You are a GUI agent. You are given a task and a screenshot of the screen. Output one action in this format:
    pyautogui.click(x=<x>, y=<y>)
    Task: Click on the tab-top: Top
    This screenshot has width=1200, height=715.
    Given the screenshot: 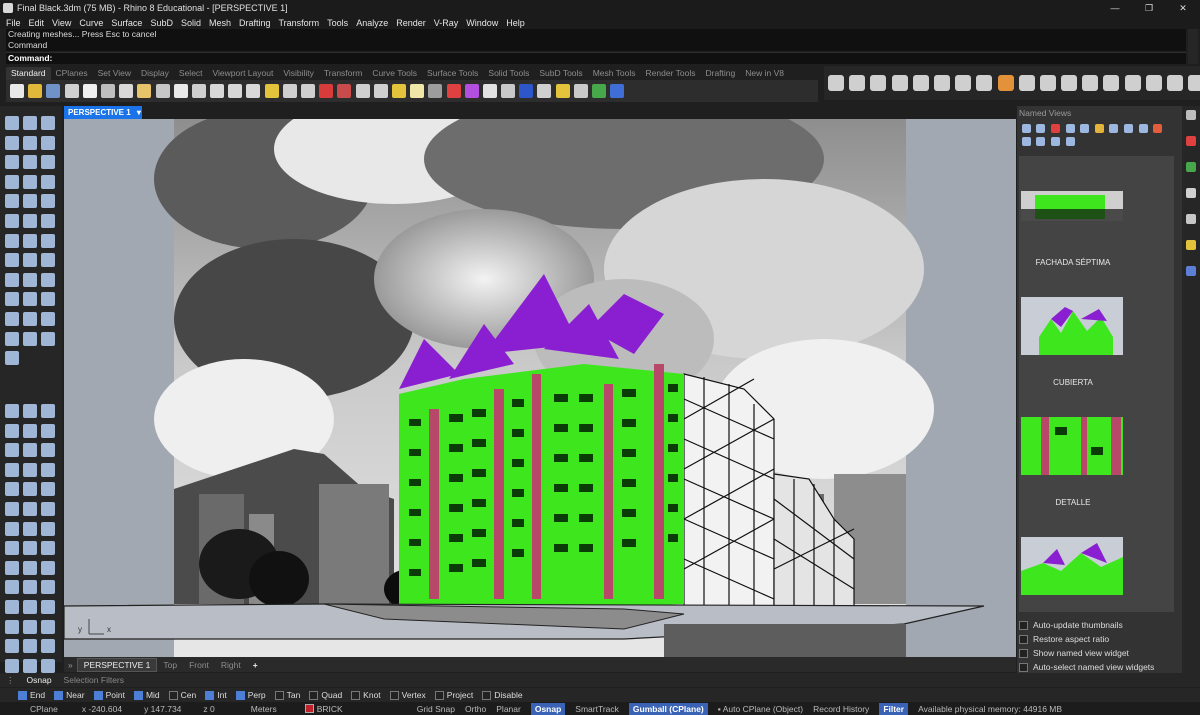 What is the action you would take?
    pyautogui.click(x=170, y=665)
    